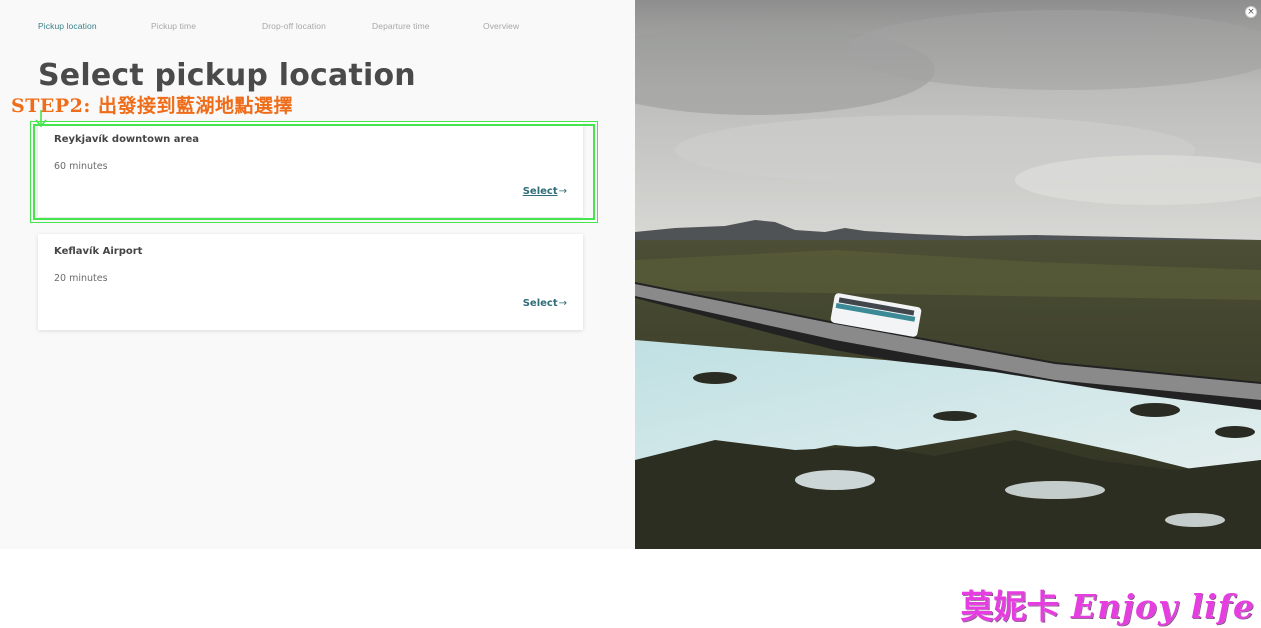 The image size is (1261, 628). I want to click on page-title: Select pickup location, so click(227, 75).